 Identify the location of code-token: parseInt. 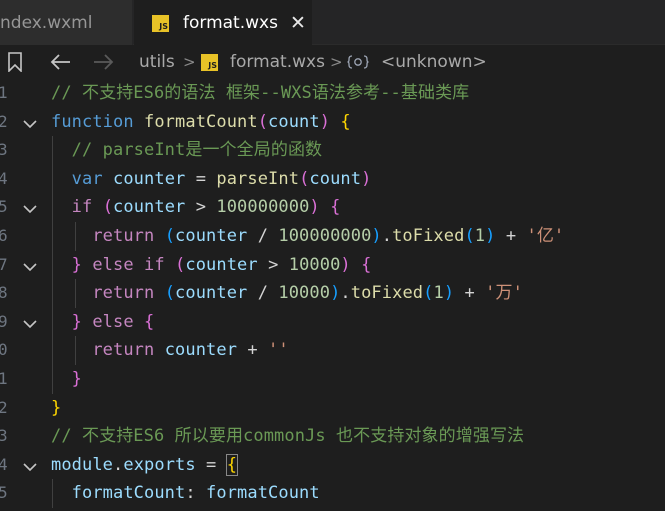
(258, 178).